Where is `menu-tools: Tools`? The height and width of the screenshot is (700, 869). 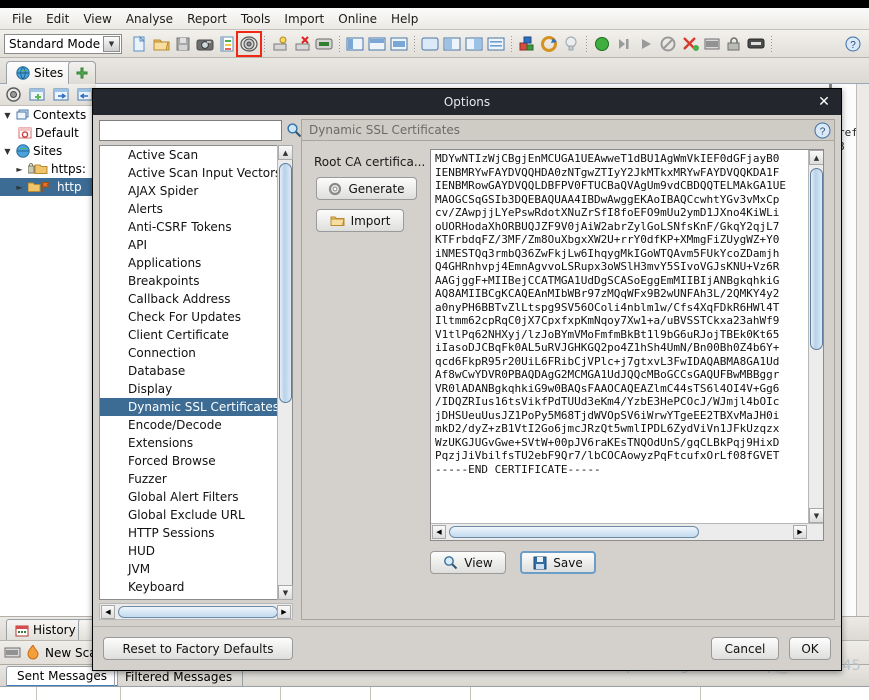 menu-tools: Tools is located at coordinates (256, 19).